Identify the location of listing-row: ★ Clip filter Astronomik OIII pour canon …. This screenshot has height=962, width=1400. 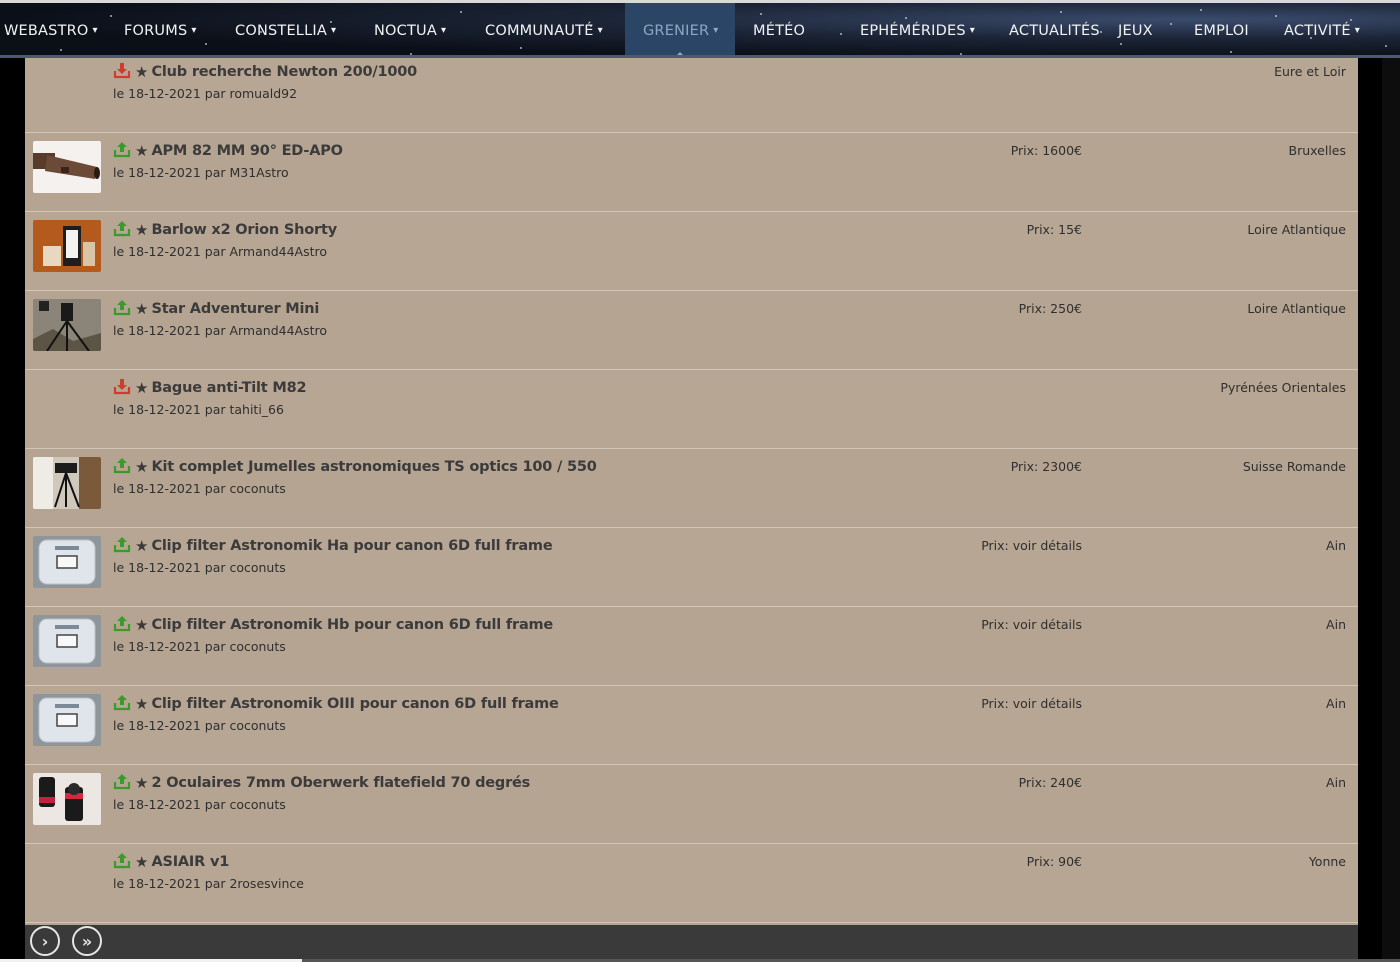
(691, 725).